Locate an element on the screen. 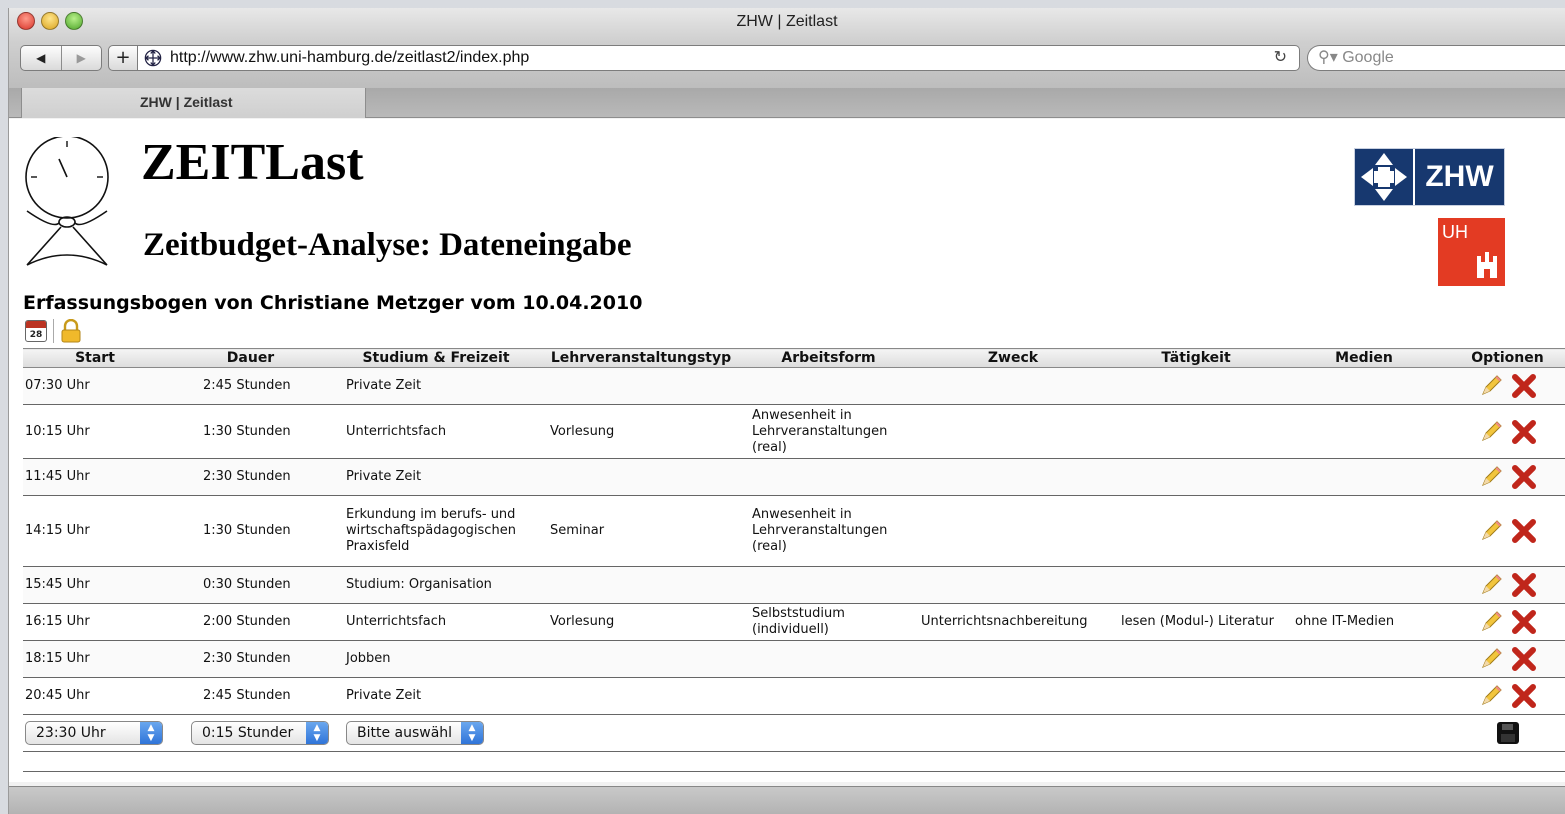  table-row: 07:30 Uhr 2:45 Stunden Private Zeit is located at coordinates (794, 386).